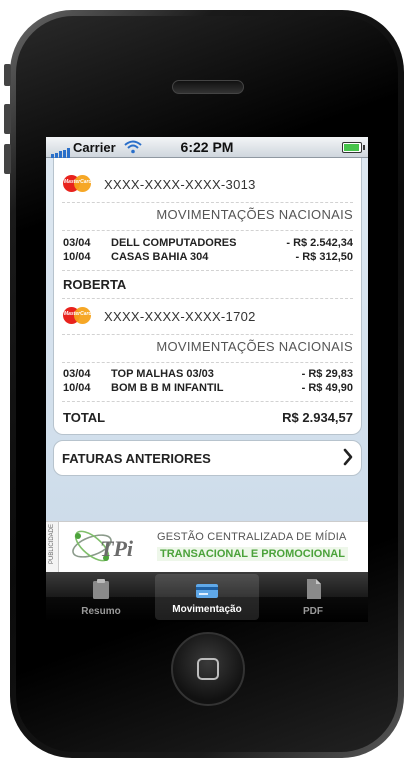 This screenshot has width=414, height=770. What do you see at coordinates (353, 147) in the screenshot?
I see `battery-icon` at bounding box center [353, 147].